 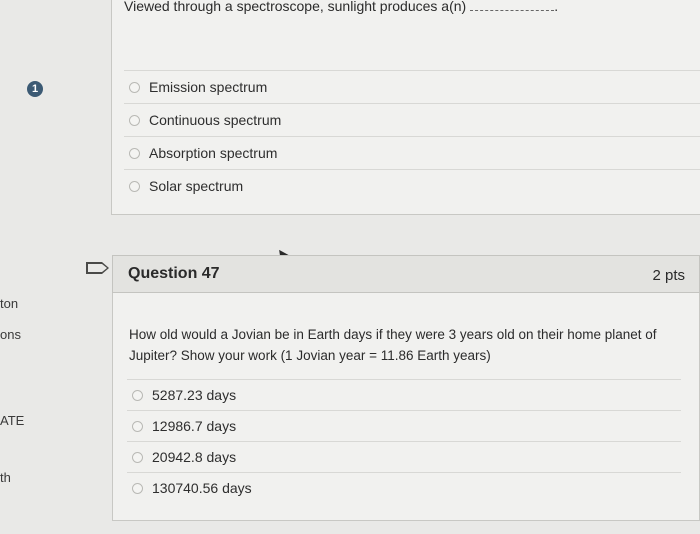 What do you see at coordinates (196, 186) in the screenshot?
I see `option-label: Solar spectrum` at bounding box center [196, 186].